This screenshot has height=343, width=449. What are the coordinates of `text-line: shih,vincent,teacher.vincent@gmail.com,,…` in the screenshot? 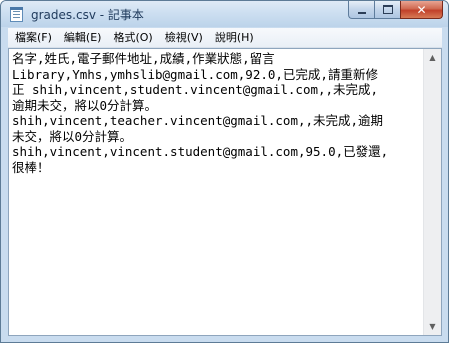 It's located at (198, 120).